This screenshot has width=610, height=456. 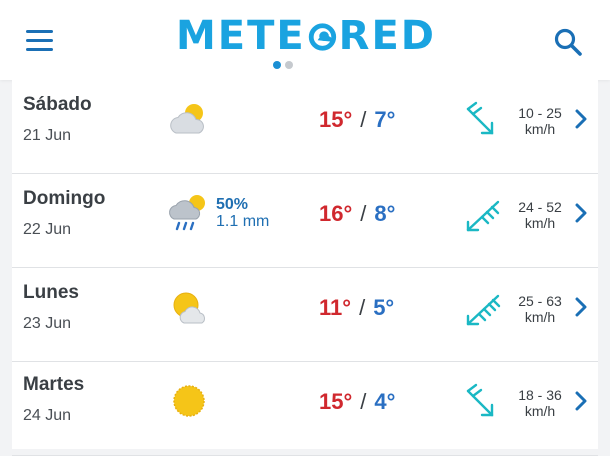 What do you see at coordinates (189, 308) in the screenshot?
I see `sun-behind-cloud-icon` at bounding box center [189, 308].